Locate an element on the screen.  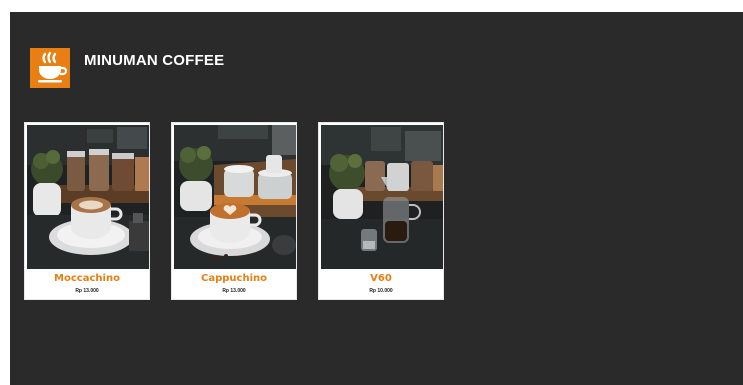
v60-coffee-server-with-plant-photo is located at coordinates (382, 197).